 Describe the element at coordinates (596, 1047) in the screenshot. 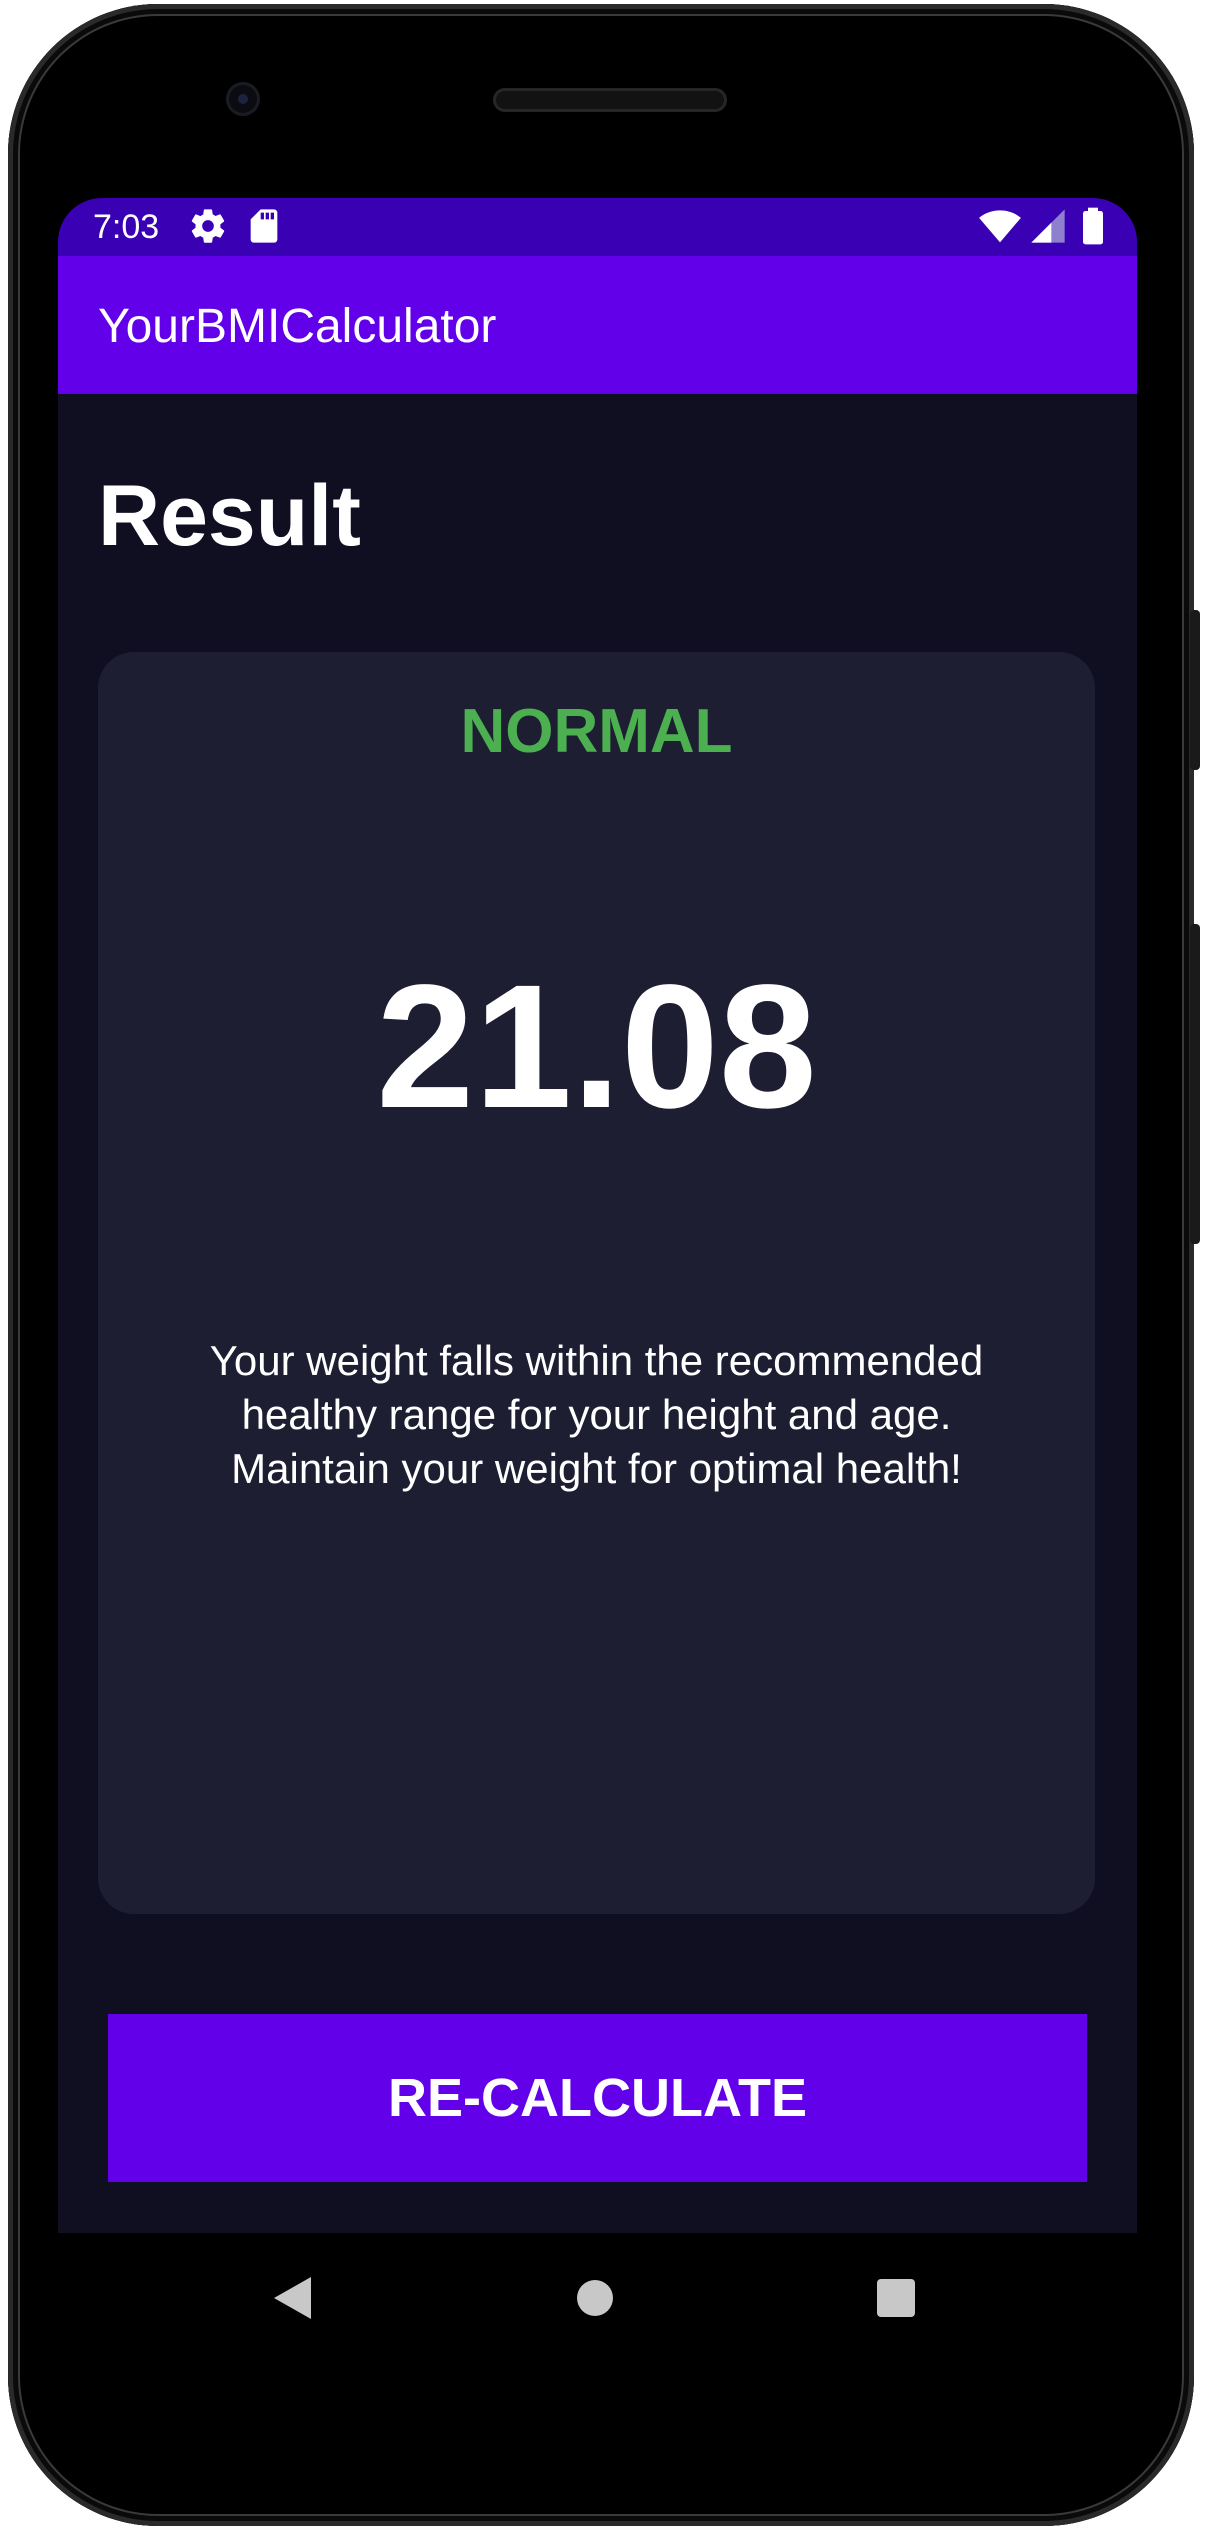

I see `bmi-value: 21.08` at that location.